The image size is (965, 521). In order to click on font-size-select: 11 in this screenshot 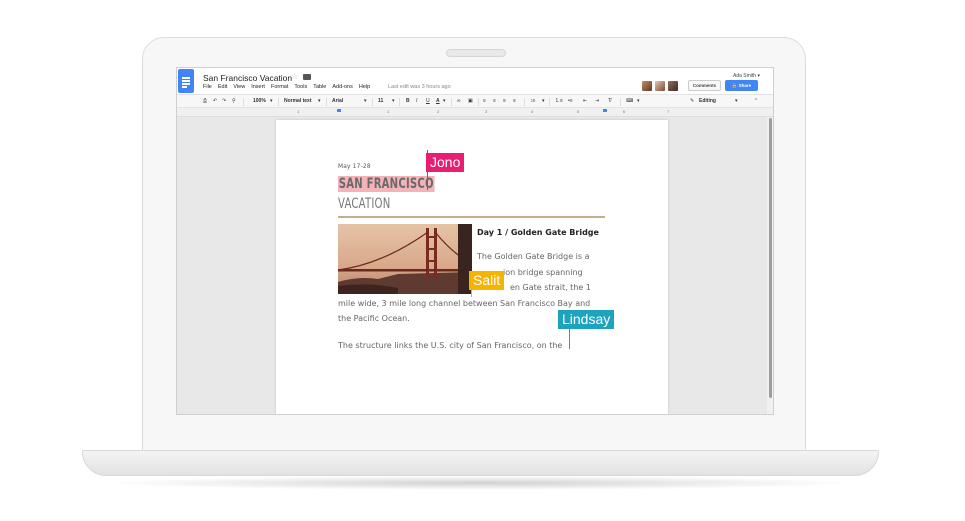, I will do `click(380, 101)`.